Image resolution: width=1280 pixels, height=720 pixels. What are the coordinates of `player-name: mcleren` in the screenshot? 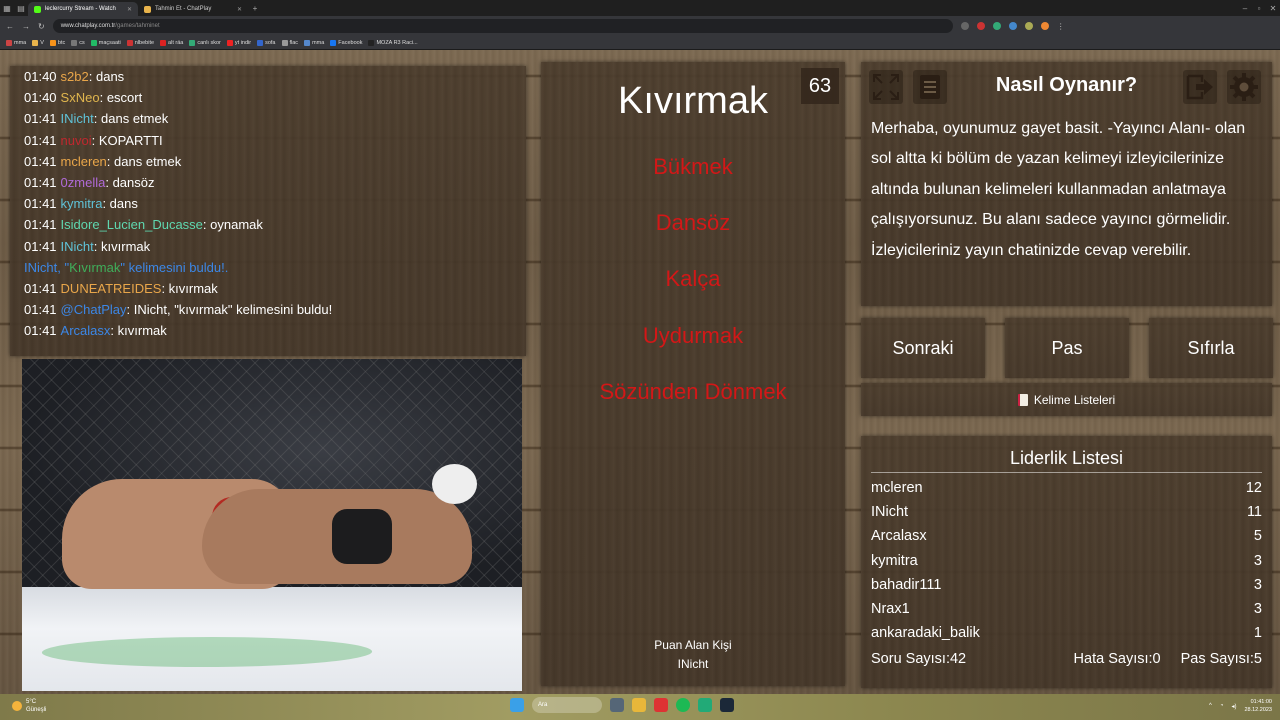 It's located at (897, 488).